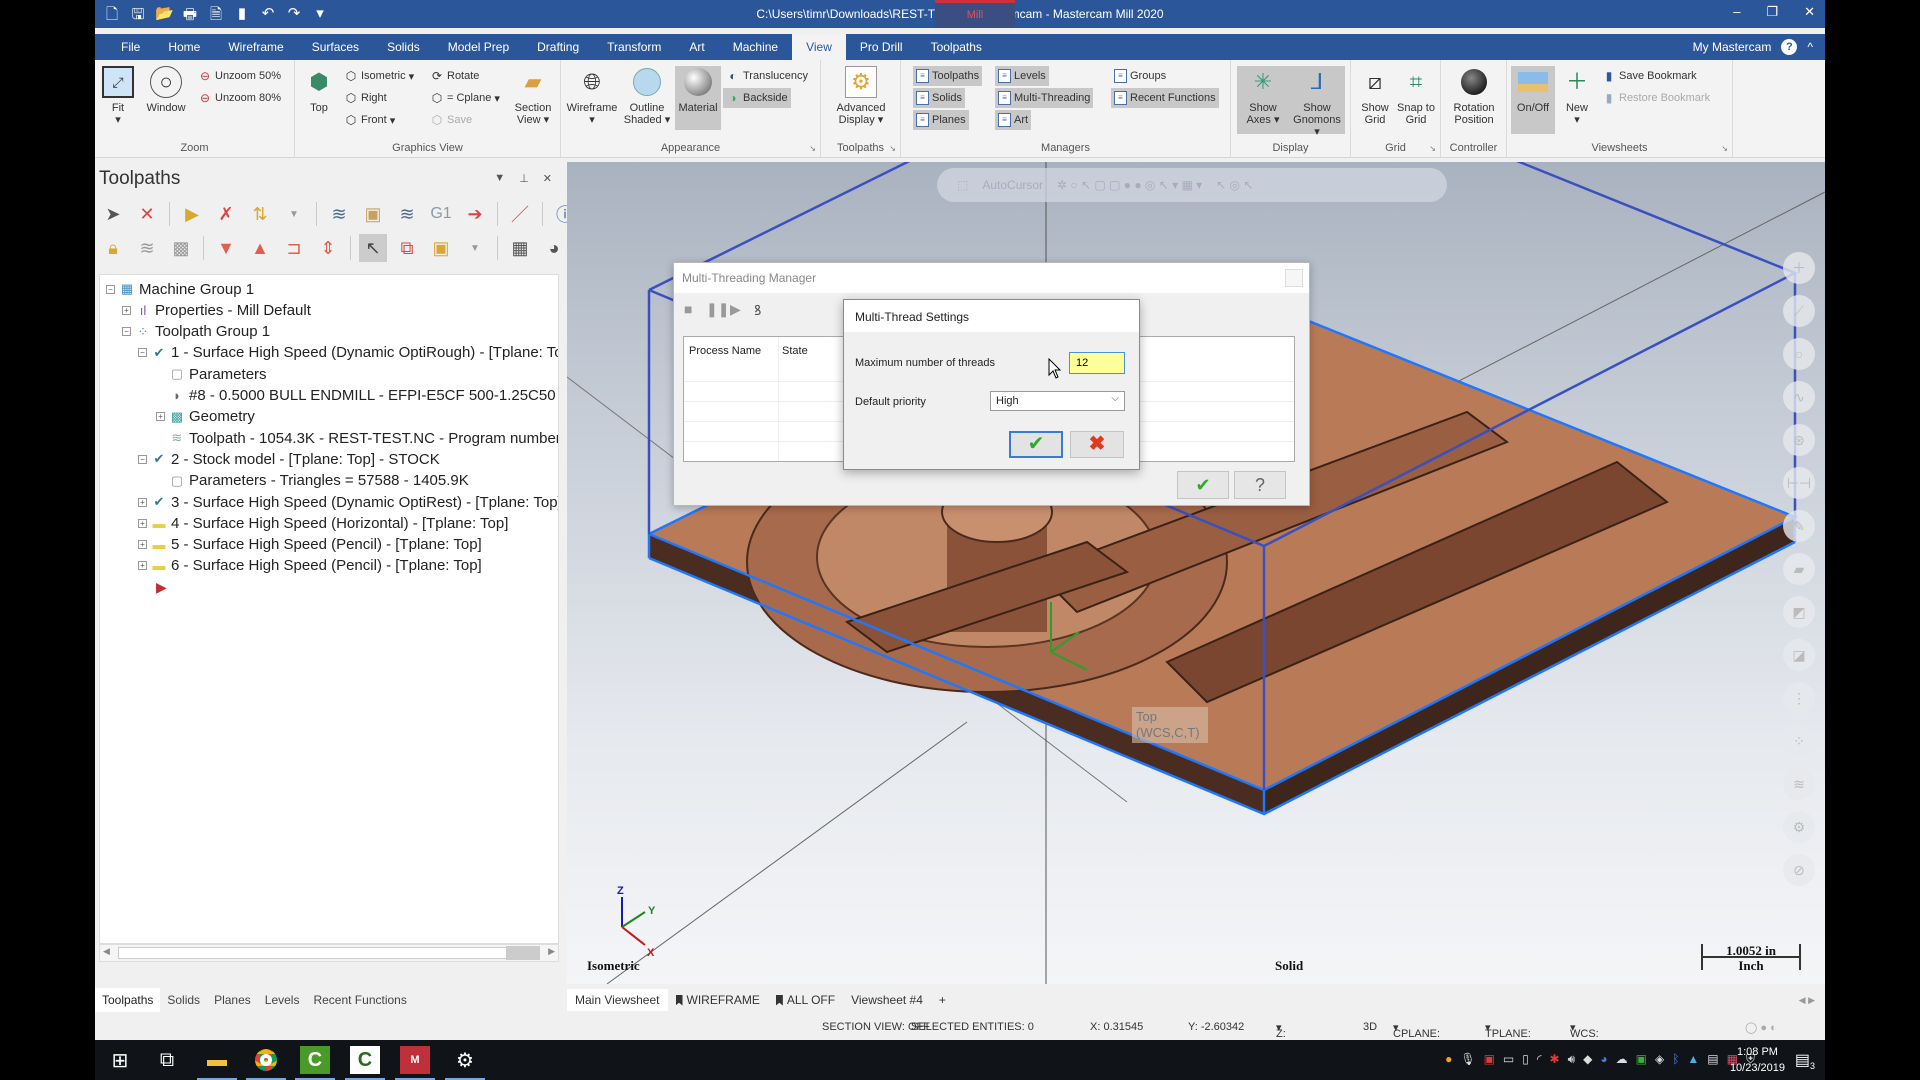 This screenshot has height=1080, width=1920. Describe the element at coordinates (956, 47) in the screenshot. I see `tab-toolpaths: Toolpaths` at that location.